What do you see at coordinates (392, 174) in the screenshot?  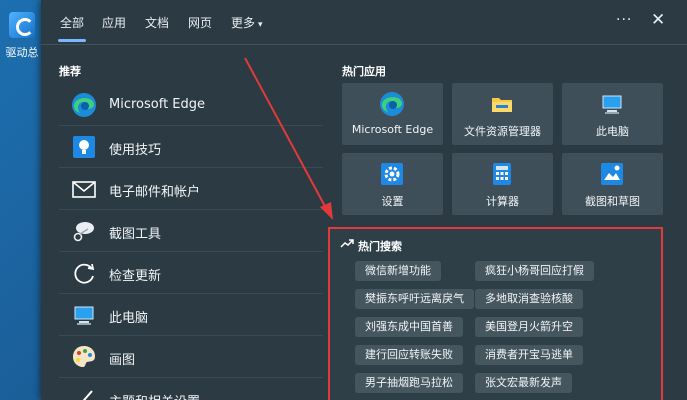 I see `gear-icon` at bounding box center [392, 174].